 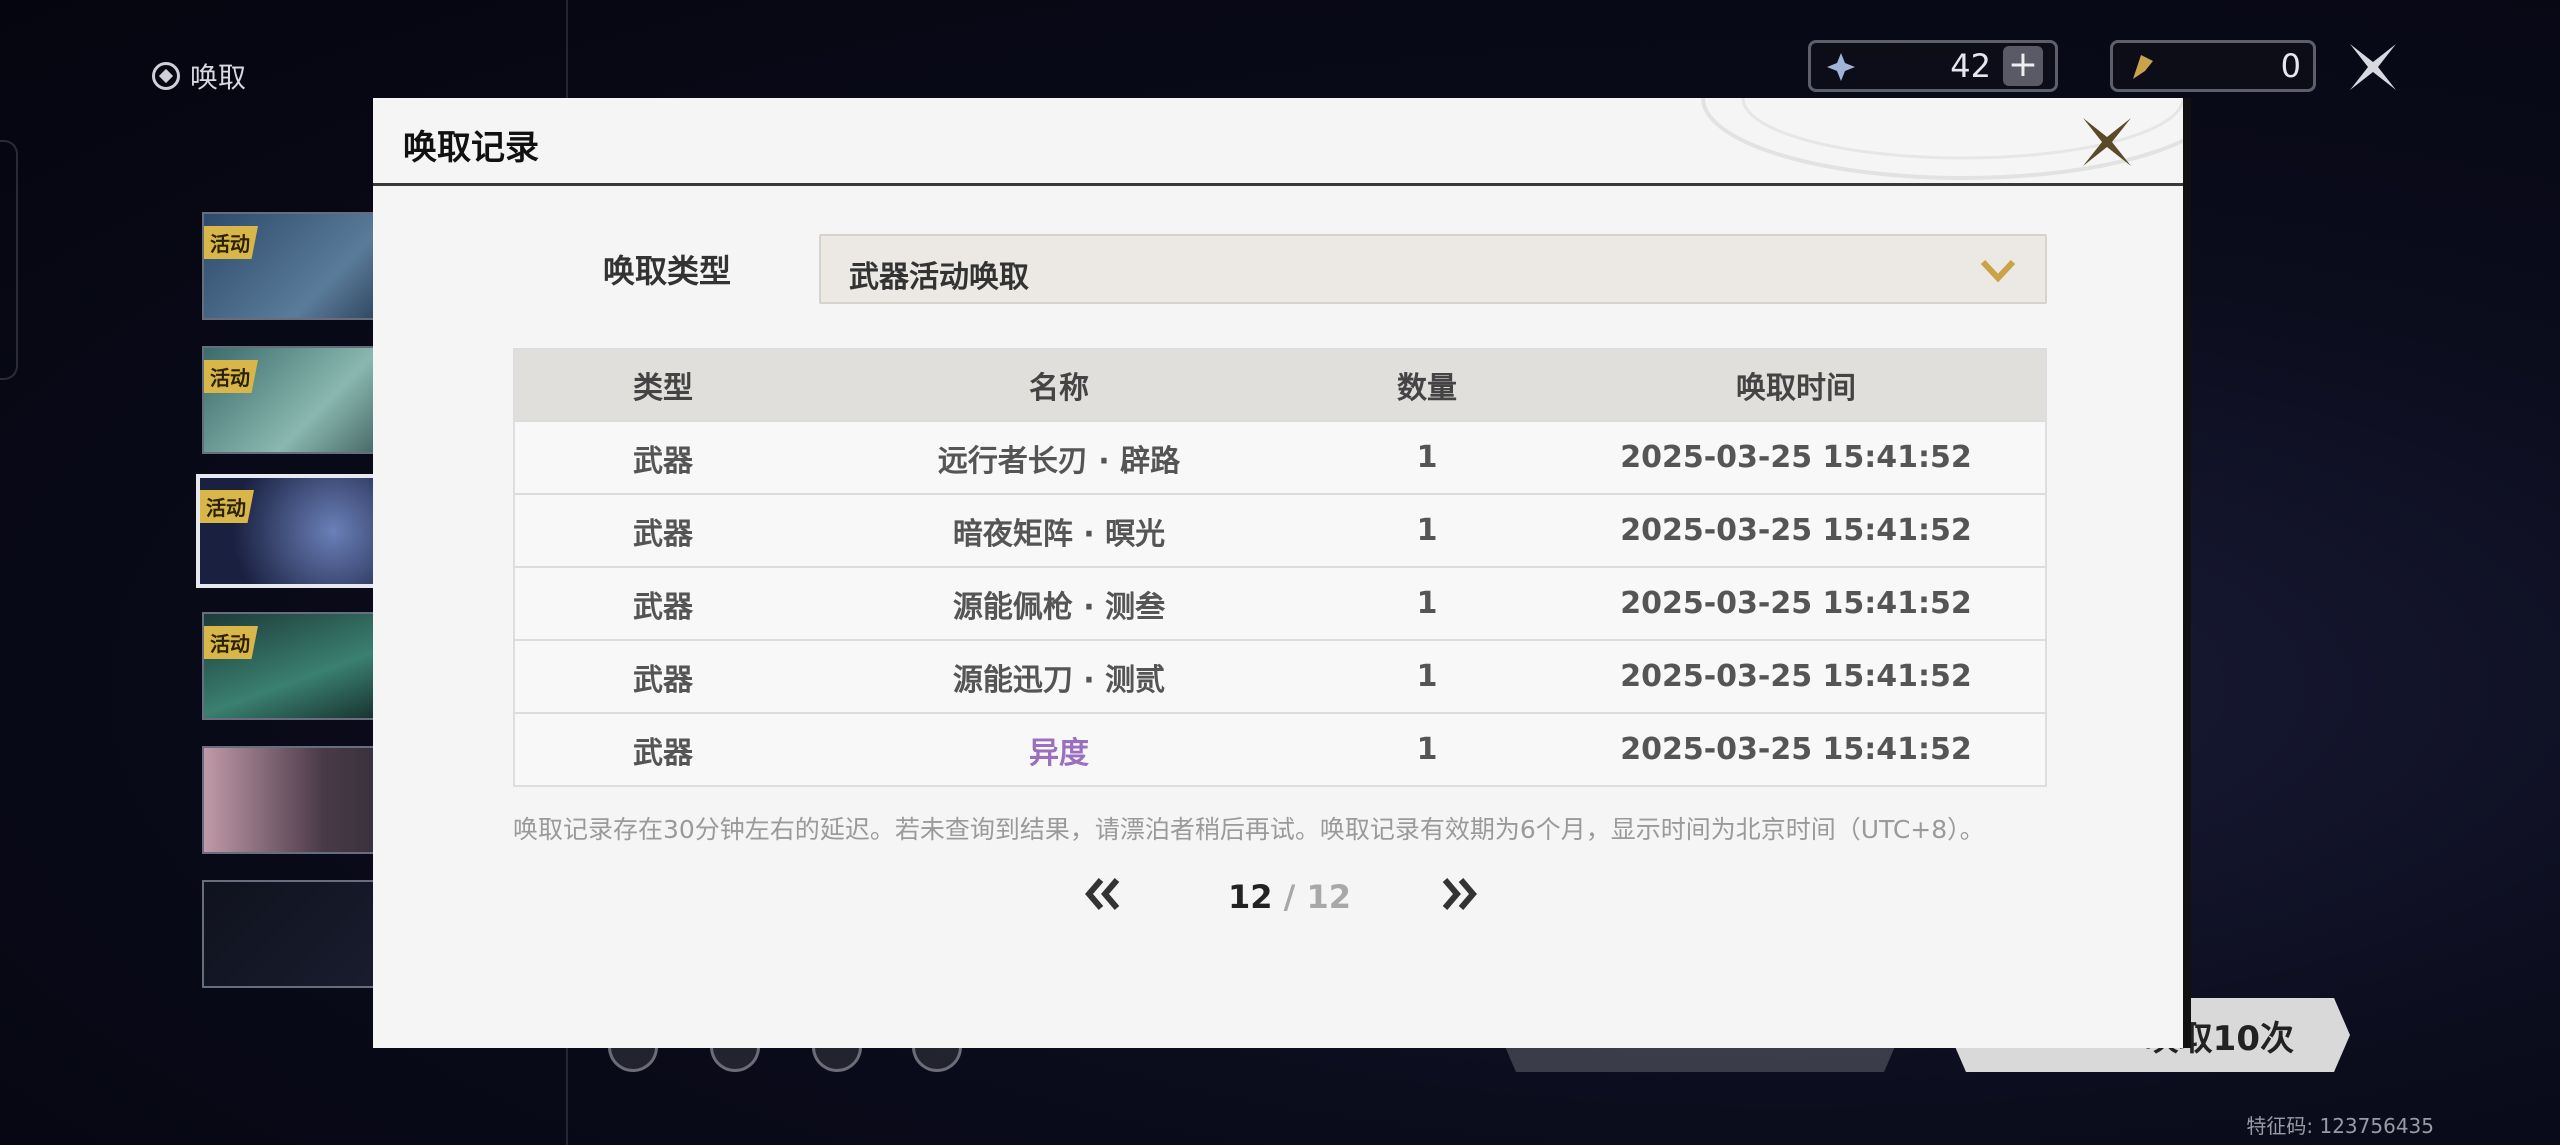 What do you see at coordinates (1059, 607) in the screenshot?
I see `cell-name: 源能佩枪 · 测叁` at bounding box center [1059, 607].